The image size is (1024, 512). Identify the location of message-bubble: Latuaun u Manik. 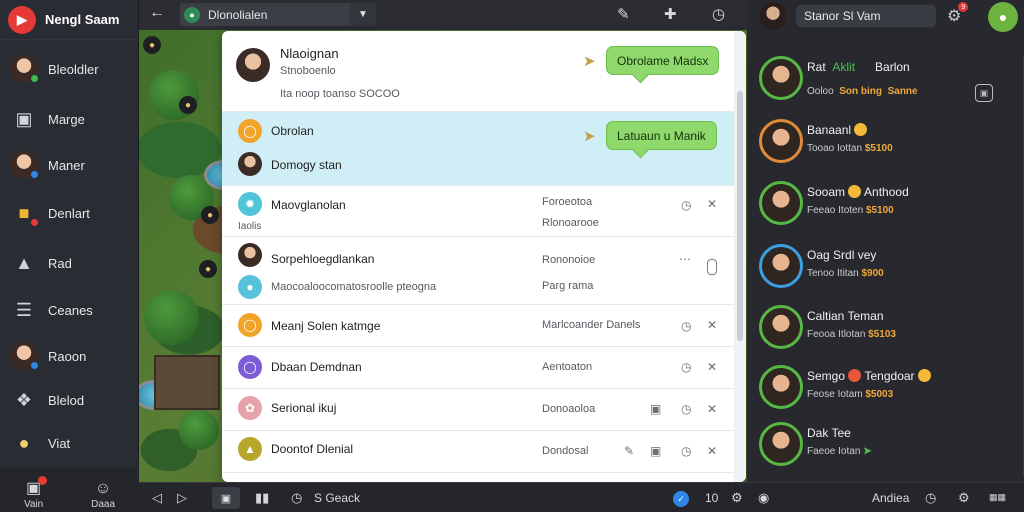
(661, 135).